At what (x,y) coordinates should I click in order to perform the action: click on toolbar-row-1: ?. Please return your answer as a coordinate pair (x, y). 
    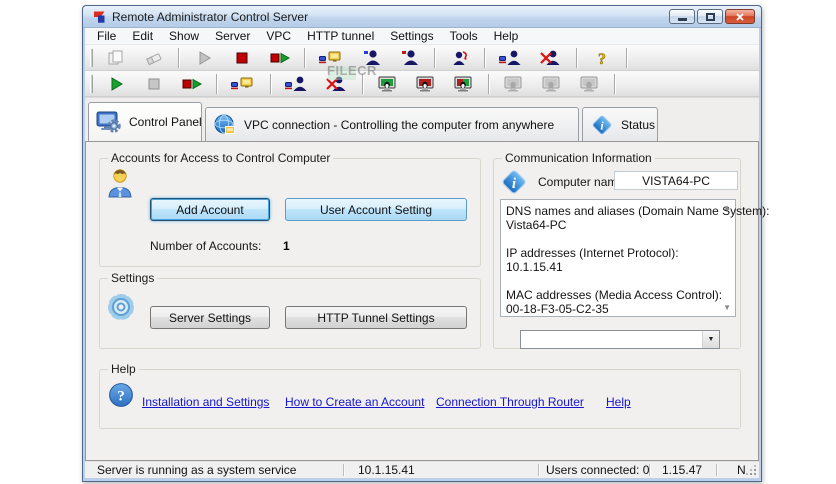
    Looking at the image, I should click on (422, 58).